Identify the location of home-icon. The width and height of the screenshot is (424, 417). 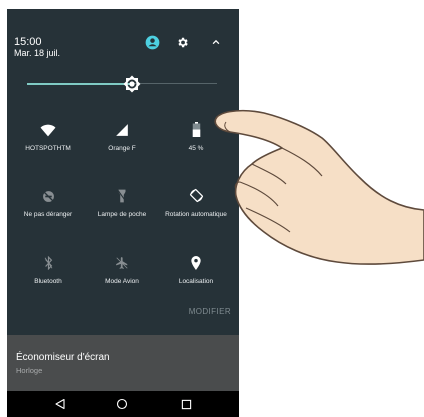
(122, 404).